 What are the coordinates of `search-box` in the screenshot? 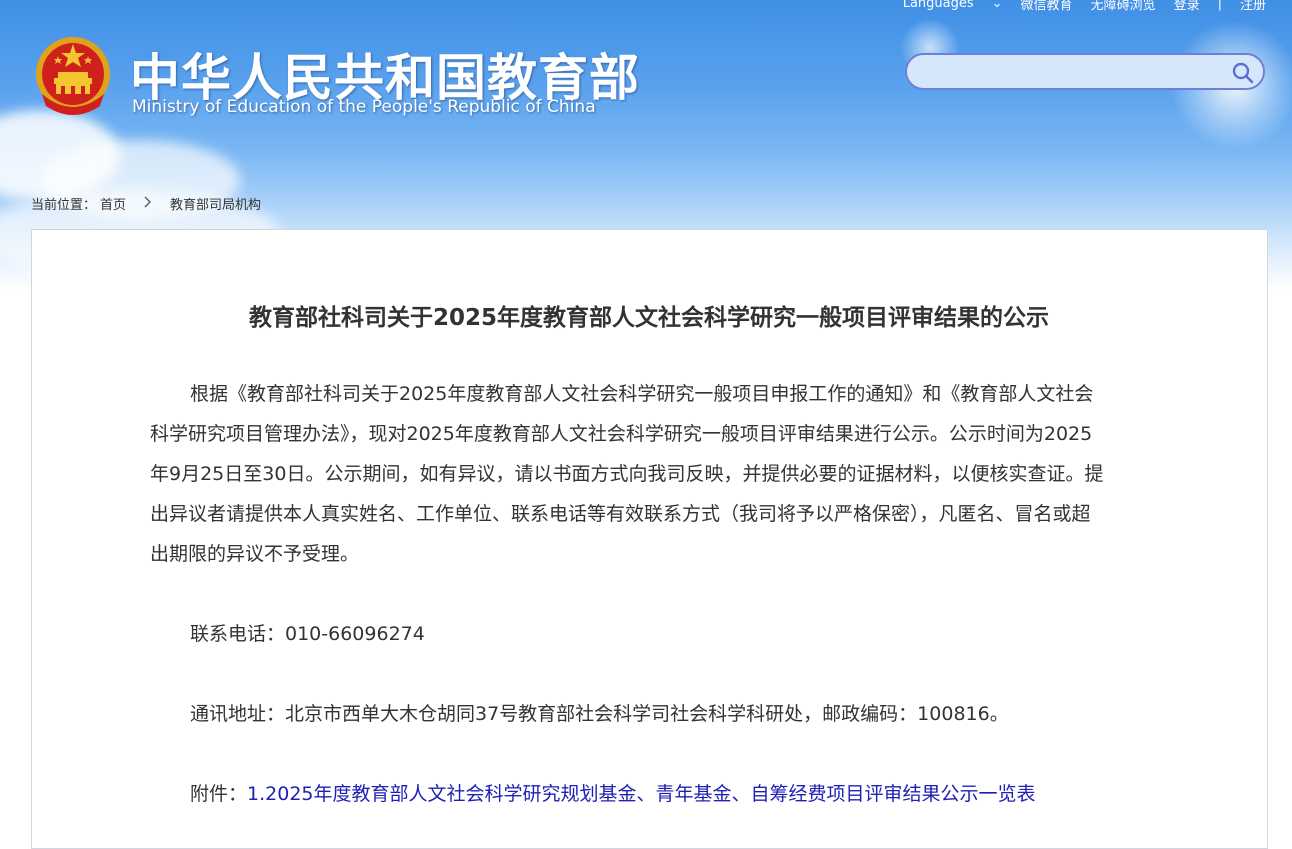 It's located at (1085, 71).